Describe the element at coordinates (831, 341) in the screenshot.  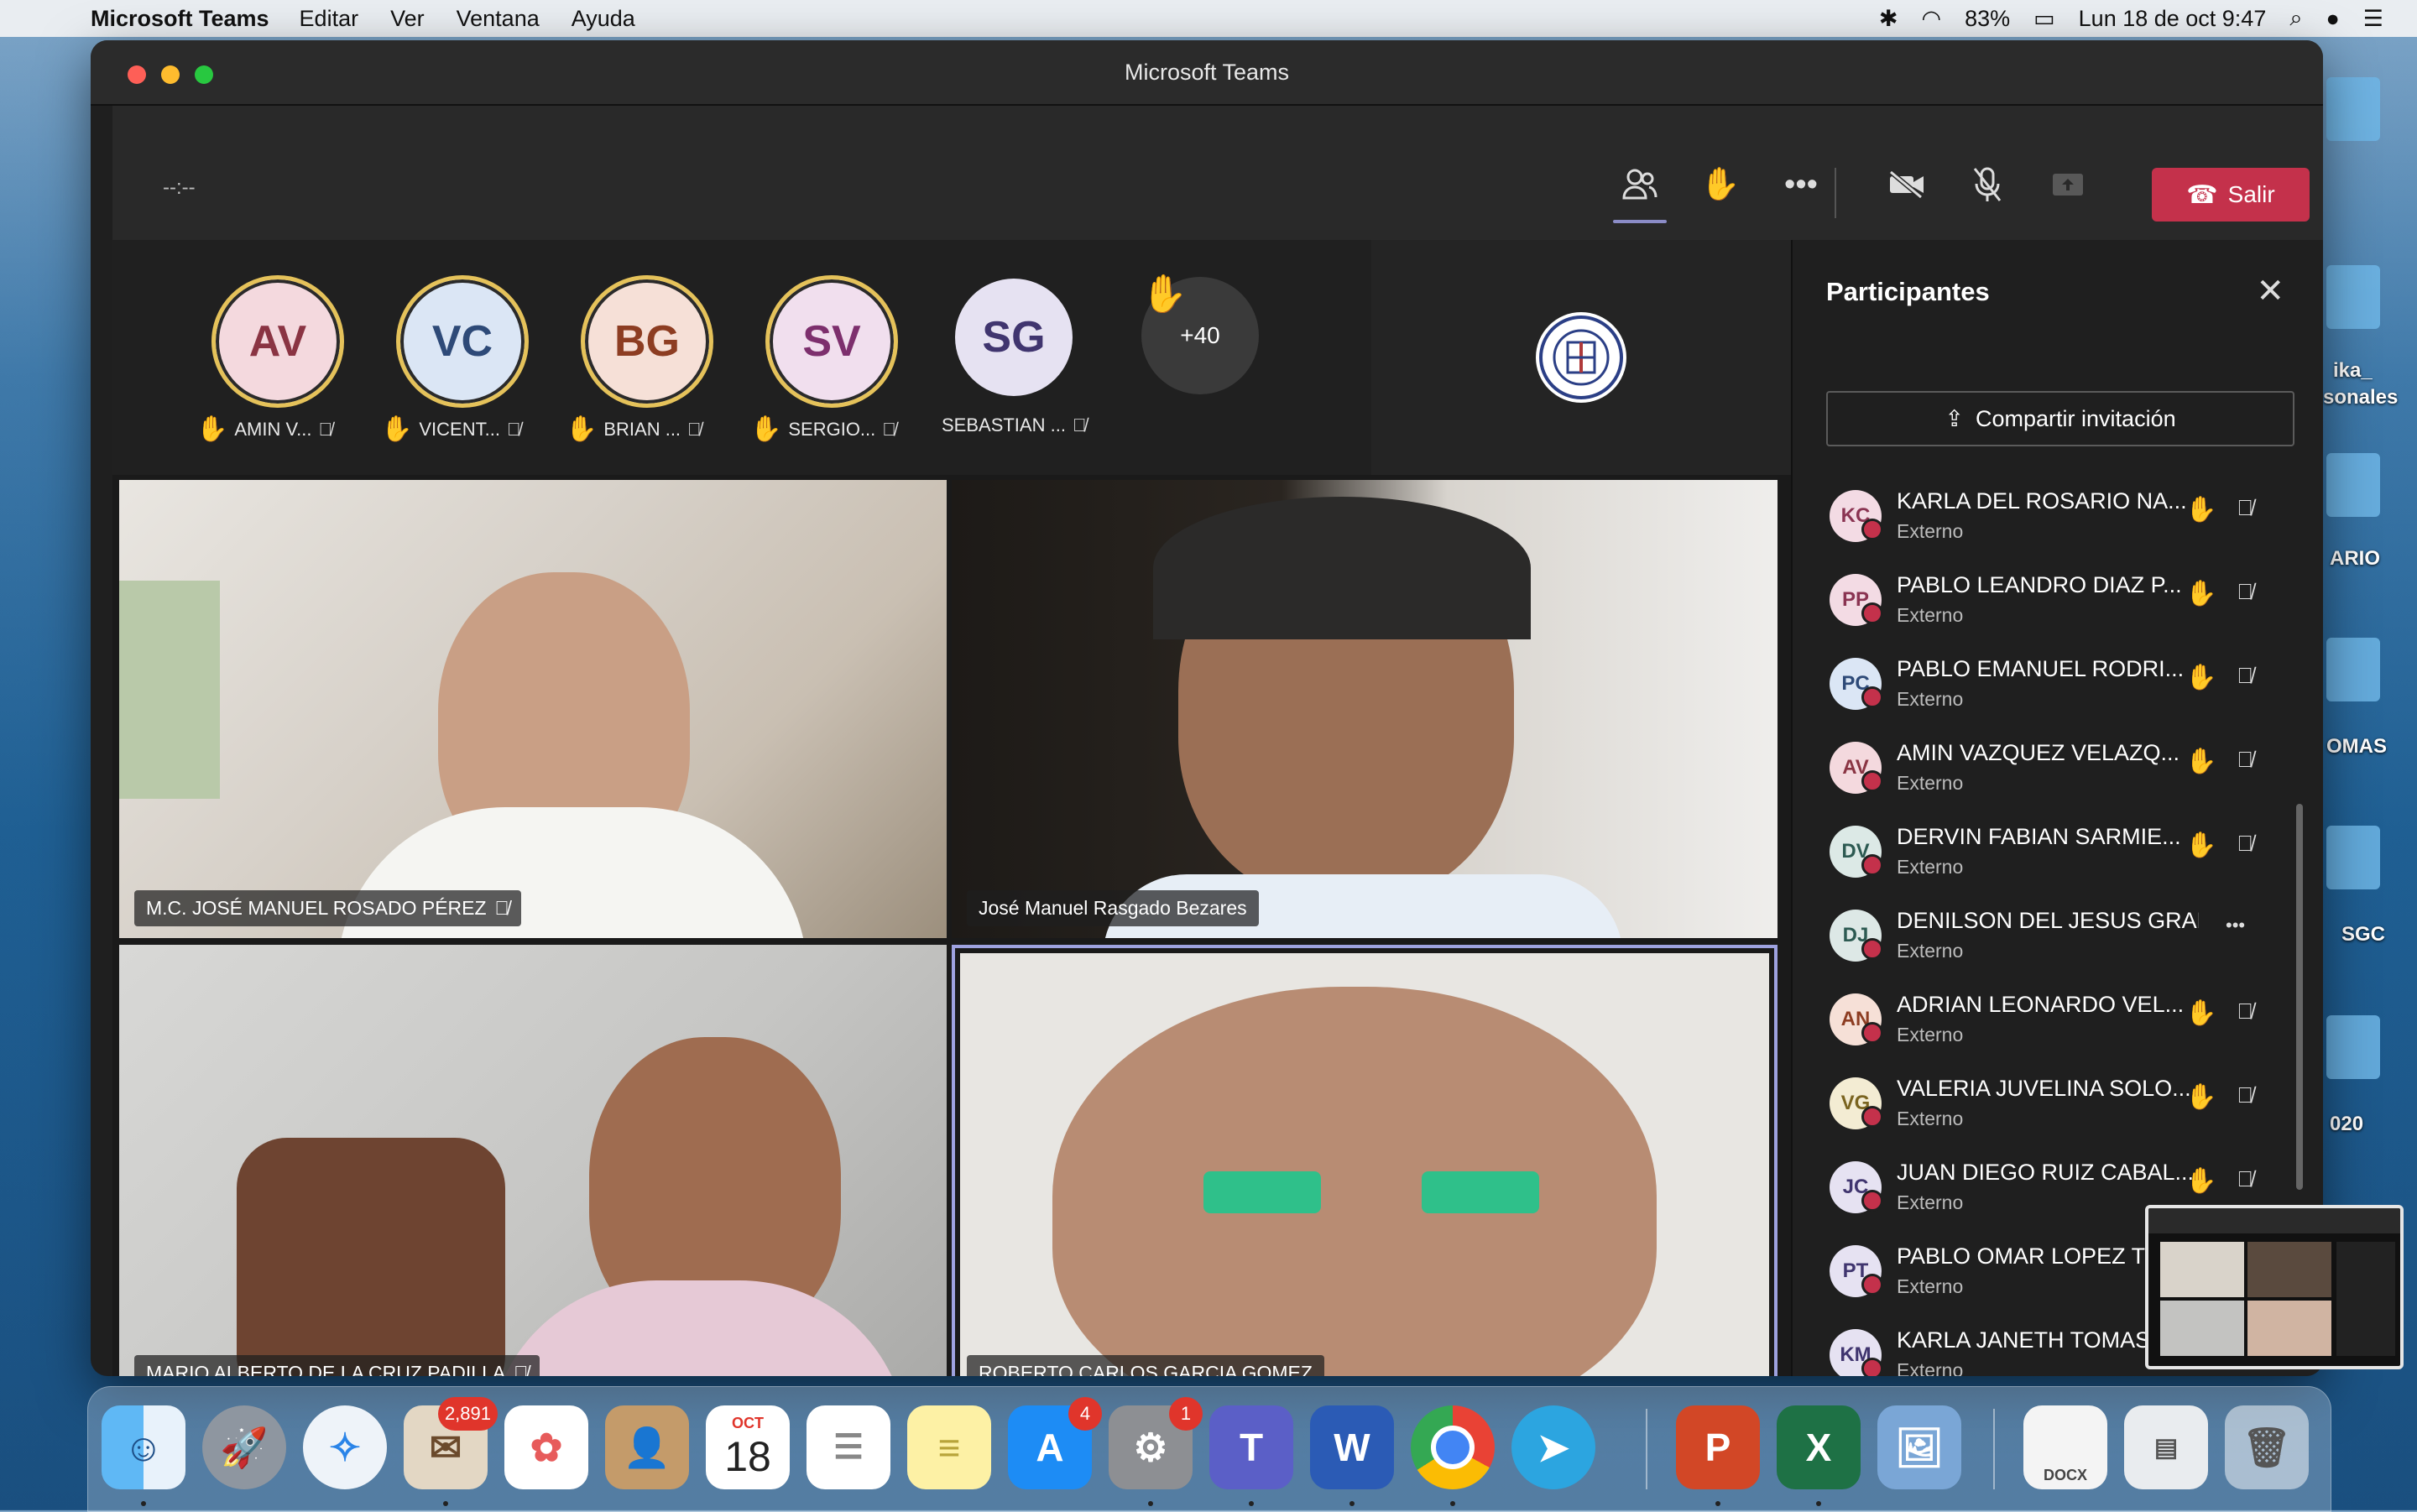
I see `avatar: SV` at that location.